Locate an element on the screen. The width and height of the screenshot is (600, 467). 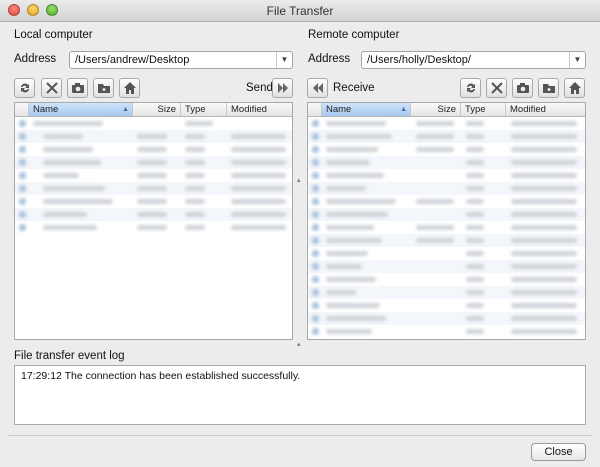
local-new-folder-button is located at coordinates (103, 88).